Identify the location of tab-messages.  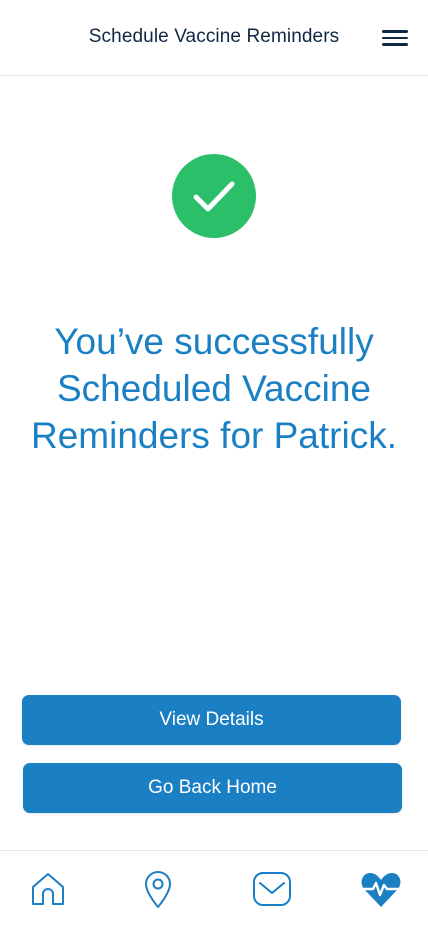
(272, 889).